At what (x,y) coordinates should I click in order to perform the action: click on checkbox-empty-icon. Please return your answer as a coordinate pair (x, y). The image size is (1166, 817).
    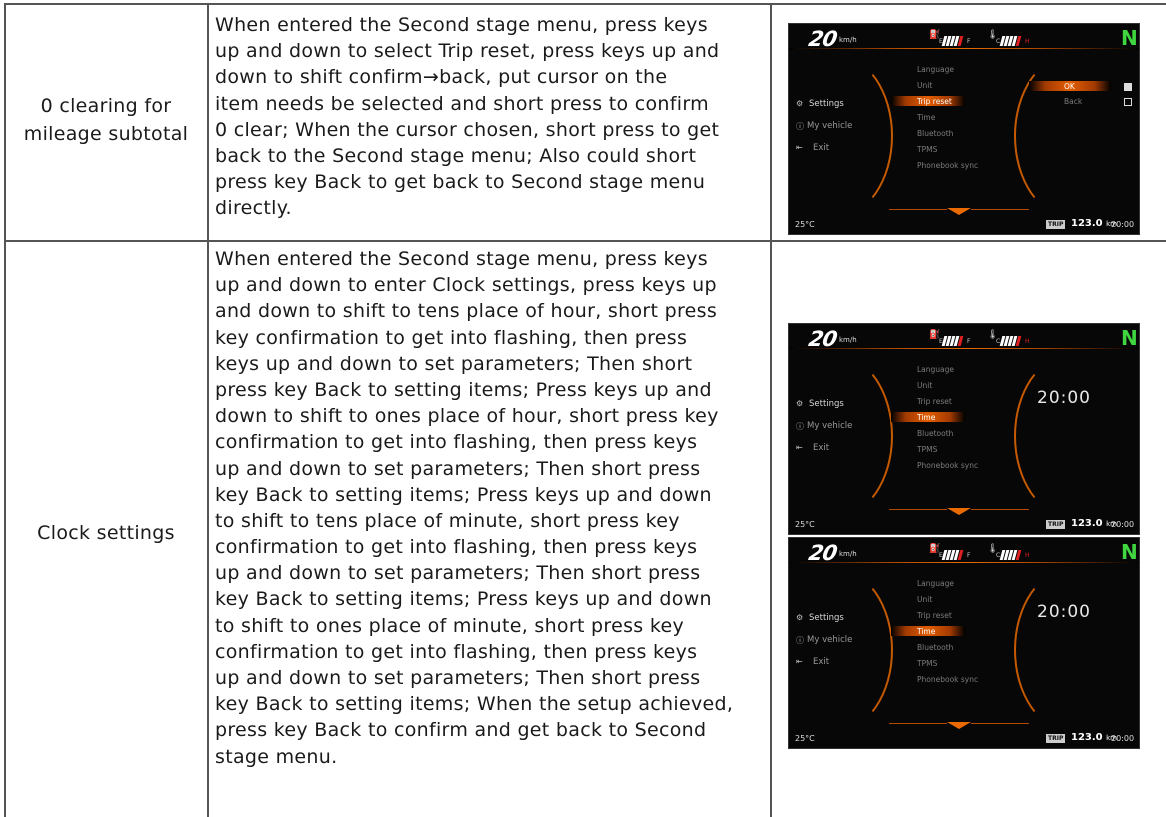
    Looking at the image, I should click on (1128, 102).